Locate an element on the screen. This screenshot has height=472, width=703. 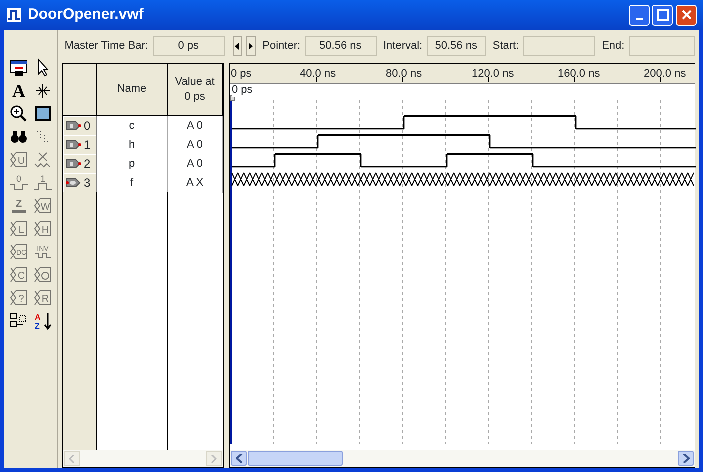
ruler-label: 160.0 ns is located at coordinates (579, 74).